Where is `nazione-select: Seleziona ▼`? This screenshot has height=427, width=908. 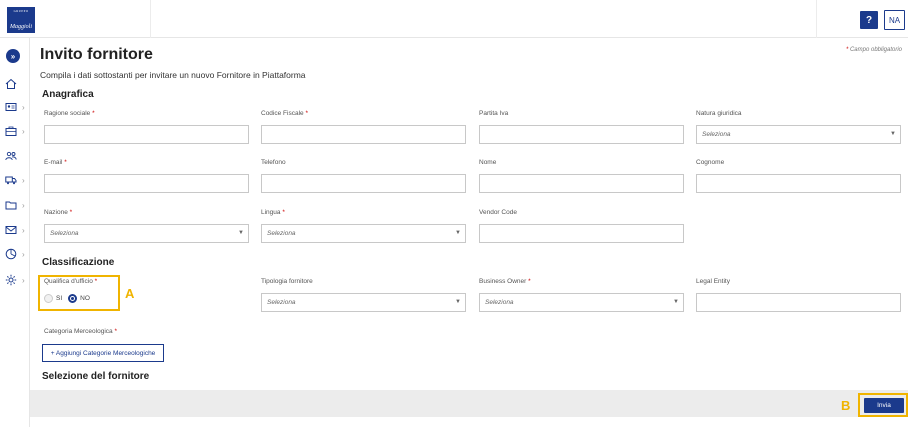
nazione-select: Seleziona ▼ is located at coordinates (146, 233).